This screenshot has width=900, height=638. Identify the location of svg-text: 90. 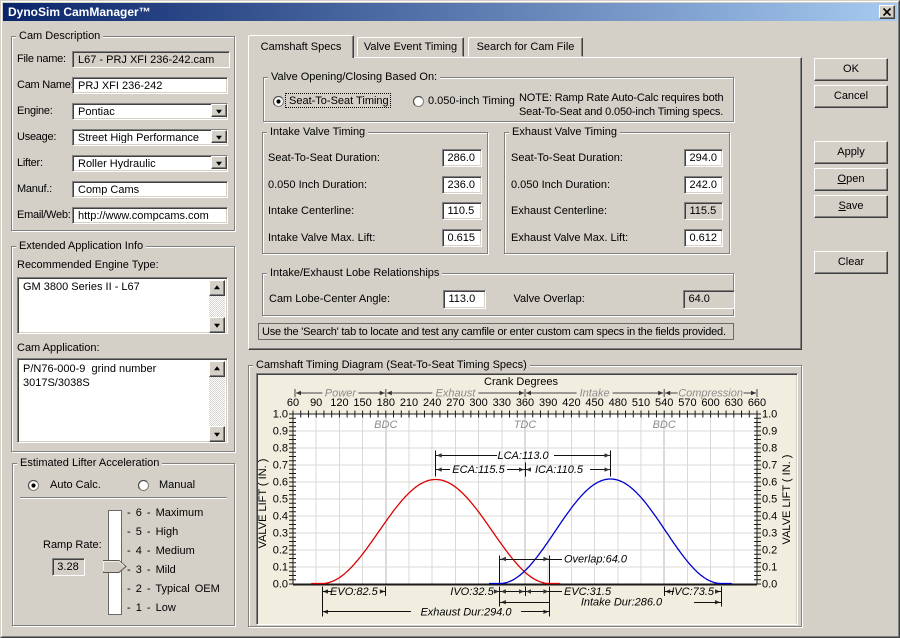
(316, 403).